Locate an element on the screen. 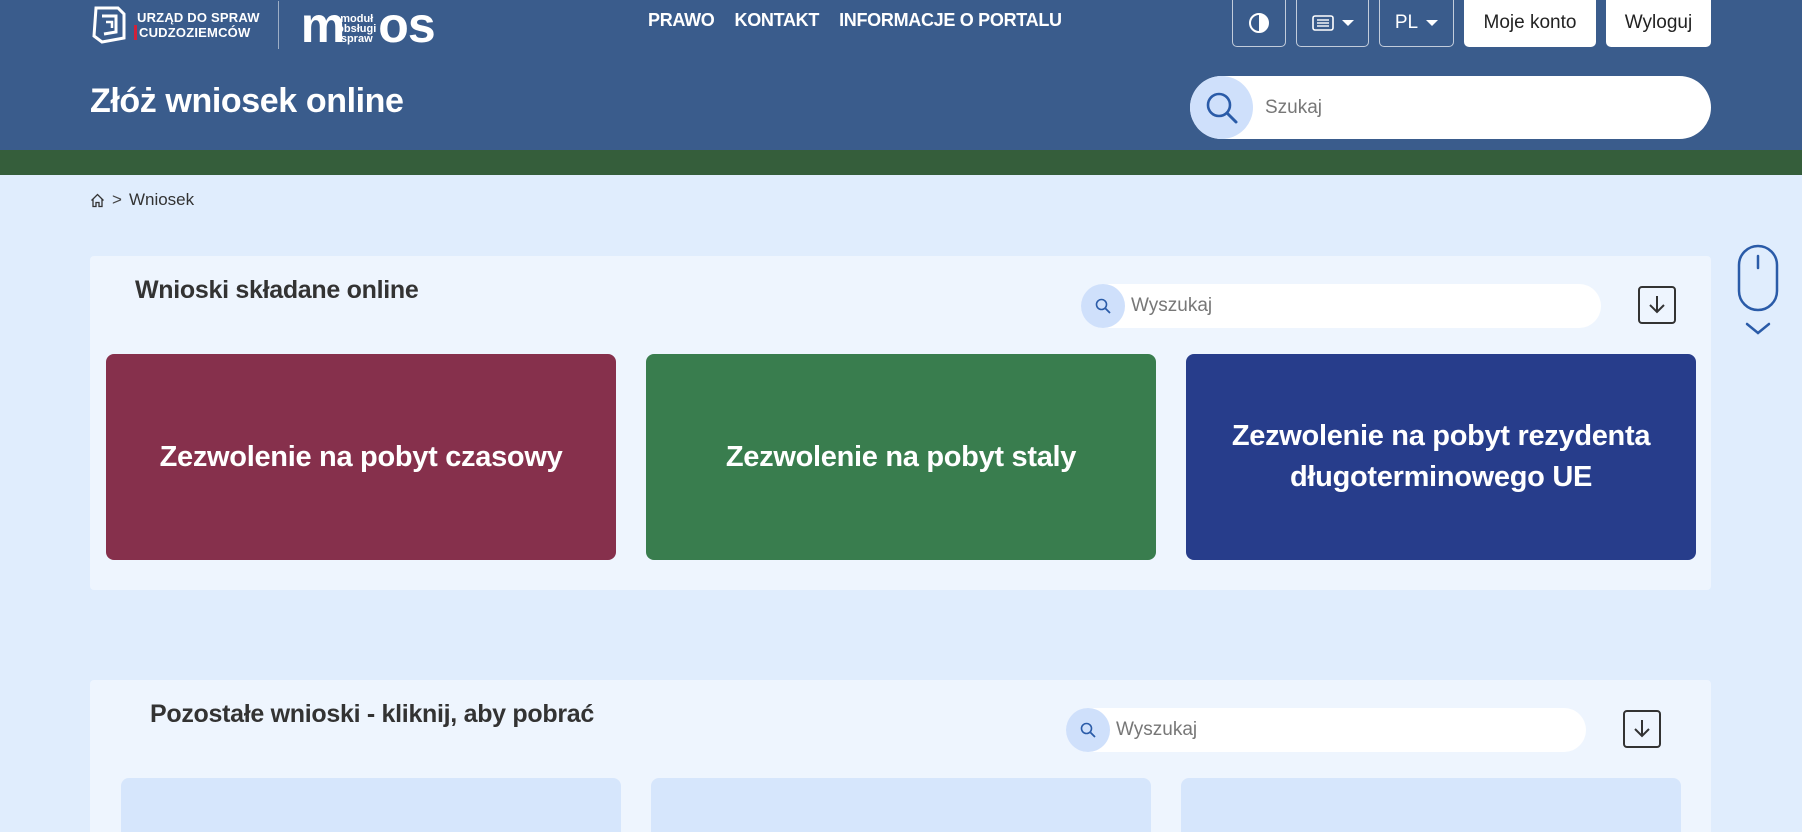  home-icon is located at coordinates (97, 200).